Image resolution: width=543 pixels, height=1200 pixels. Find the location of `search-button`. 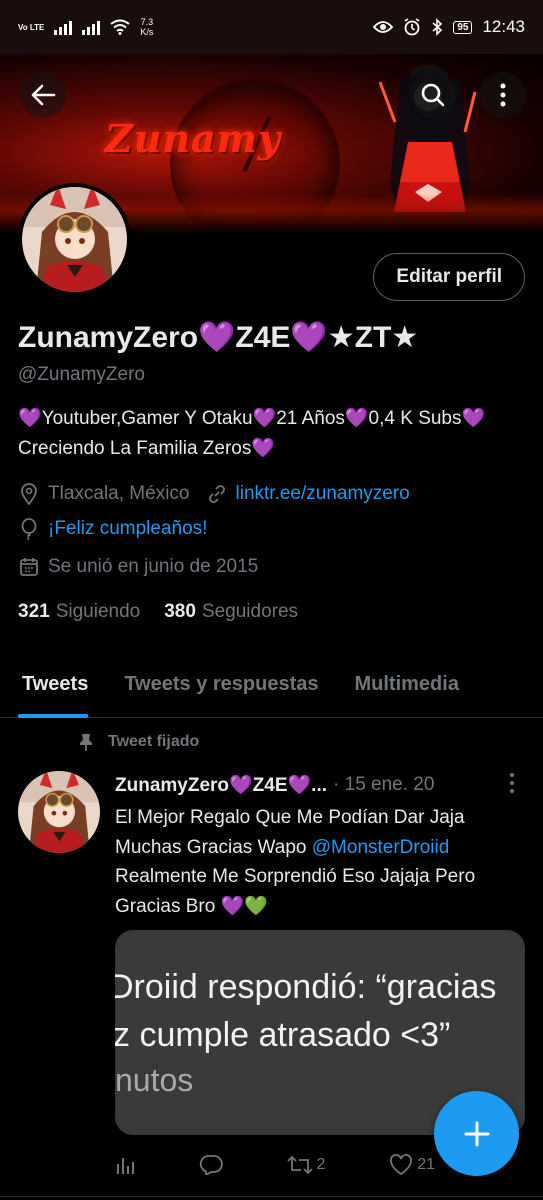

search-button is located at coordinates (433, 95).